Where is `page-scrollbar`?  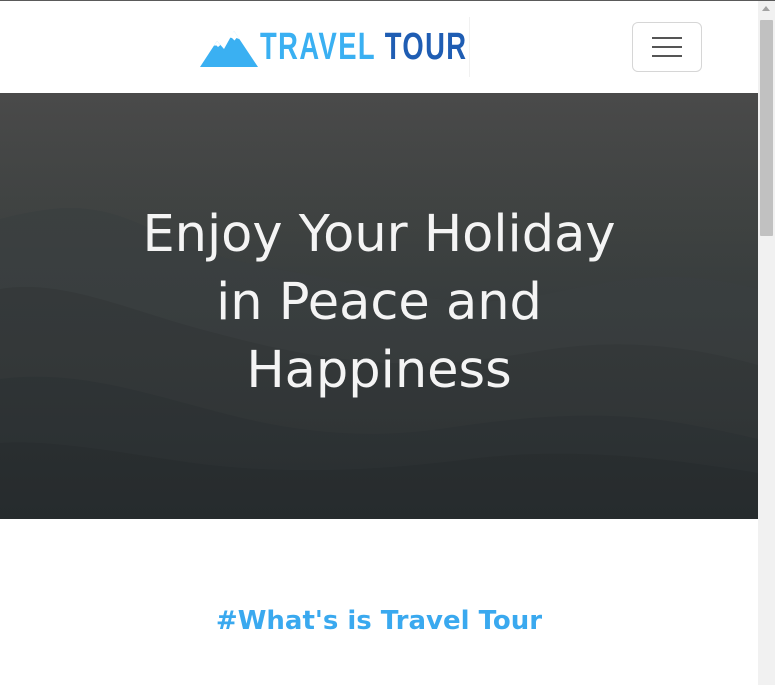
page-scrollbar is located at coordinates (766, 343).